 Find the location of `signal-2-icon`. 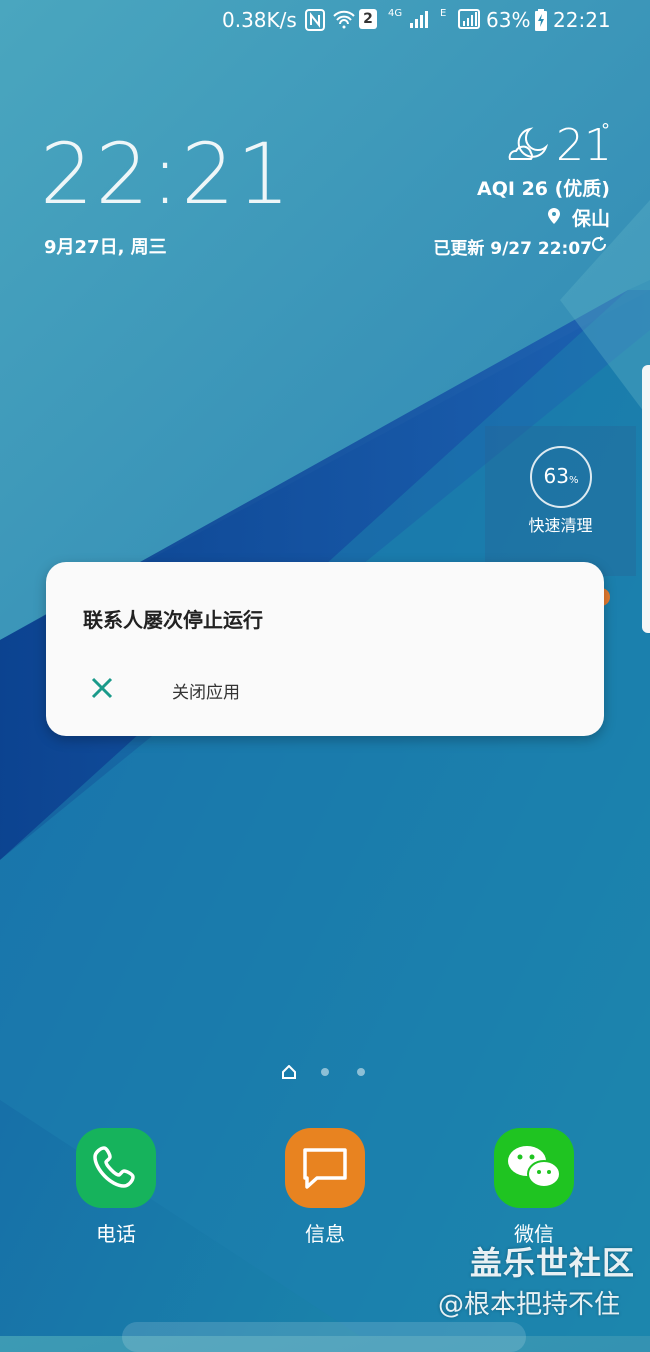

signal-2-icon is located at coordinates (469, 21).